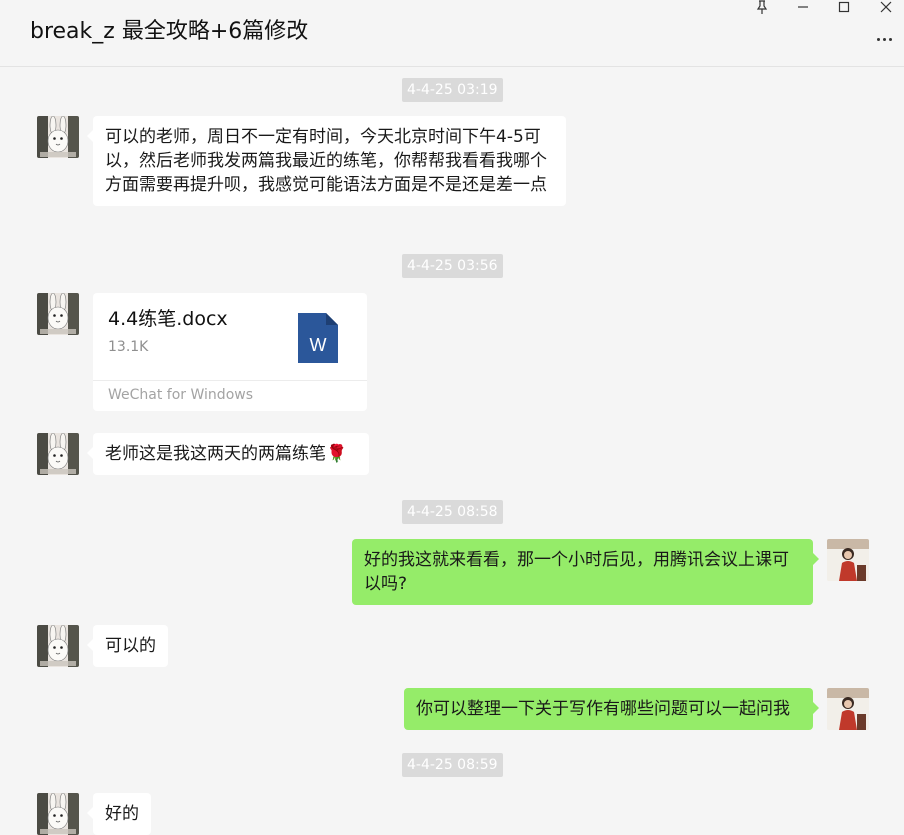 The width and height of the screenshot is (904, 835). I want to click on file-name: 4.4练笔.docx, so click(168, 319).